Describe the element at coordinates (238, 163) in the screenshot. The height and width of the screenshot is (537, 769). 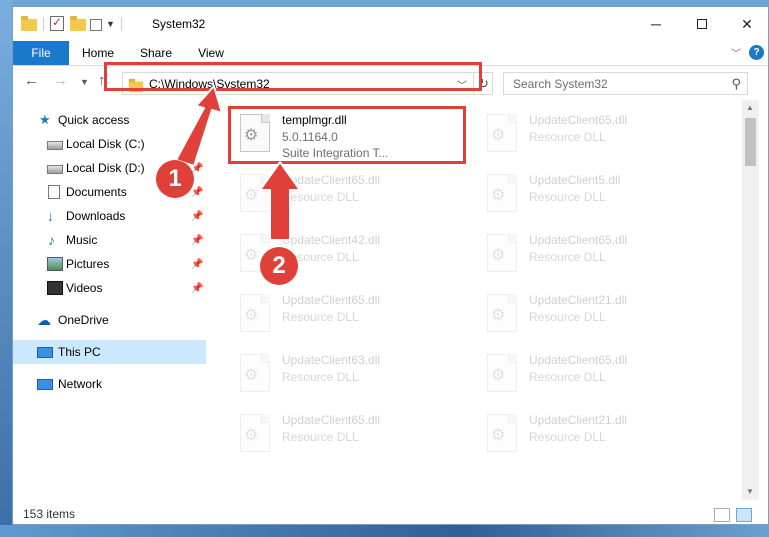
I see `callout-arrows` at that location.